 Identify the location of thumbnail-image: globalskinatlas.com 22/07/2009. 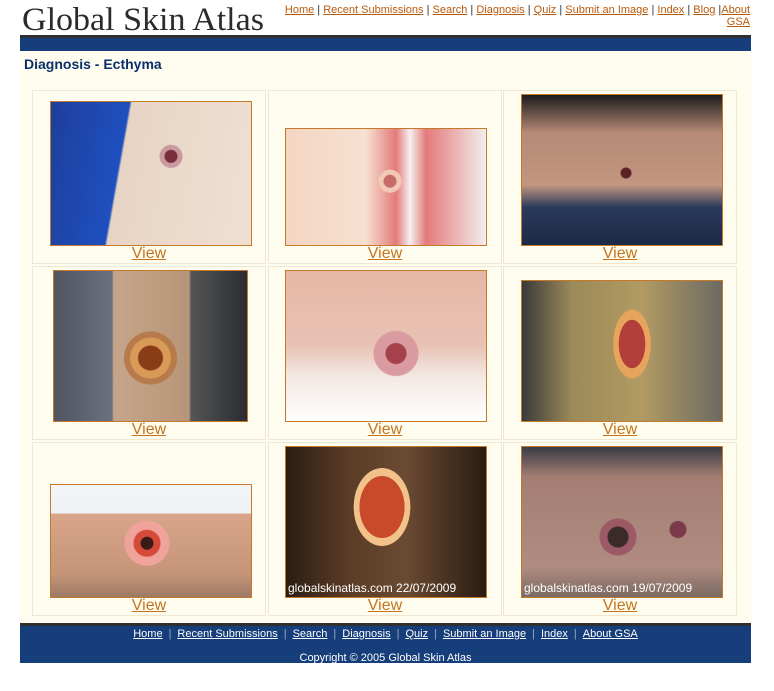
(386, 522).